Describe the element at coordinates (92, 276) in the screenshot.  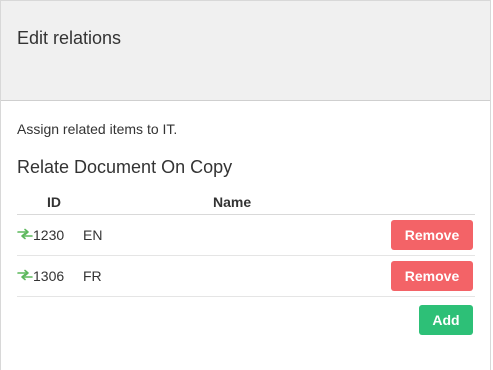
I see `row-name: FR` at that location.